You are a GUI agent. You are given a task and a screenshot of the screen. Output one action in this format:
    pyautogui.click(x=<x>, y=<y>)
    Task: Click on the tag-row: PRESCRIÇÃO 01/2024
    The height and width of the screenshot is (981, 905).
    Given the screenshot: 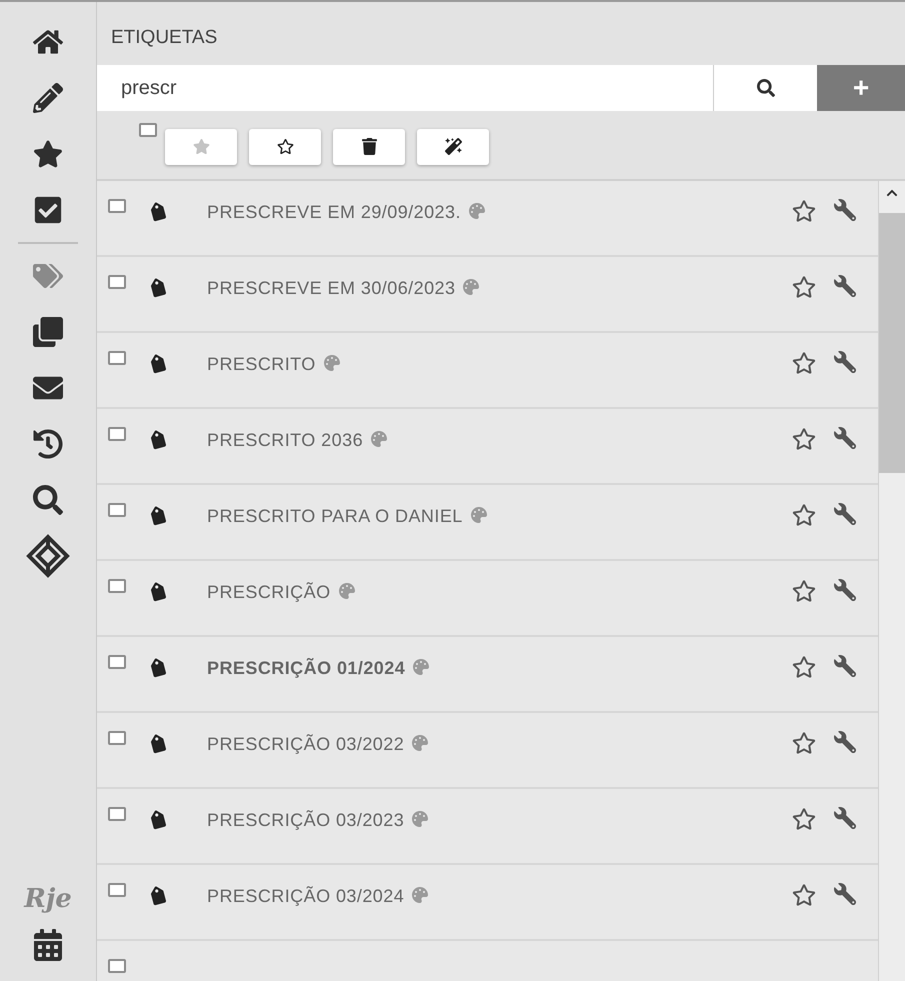 What is the action you would take?
    pyautogui.click(x=487, y=674)
    